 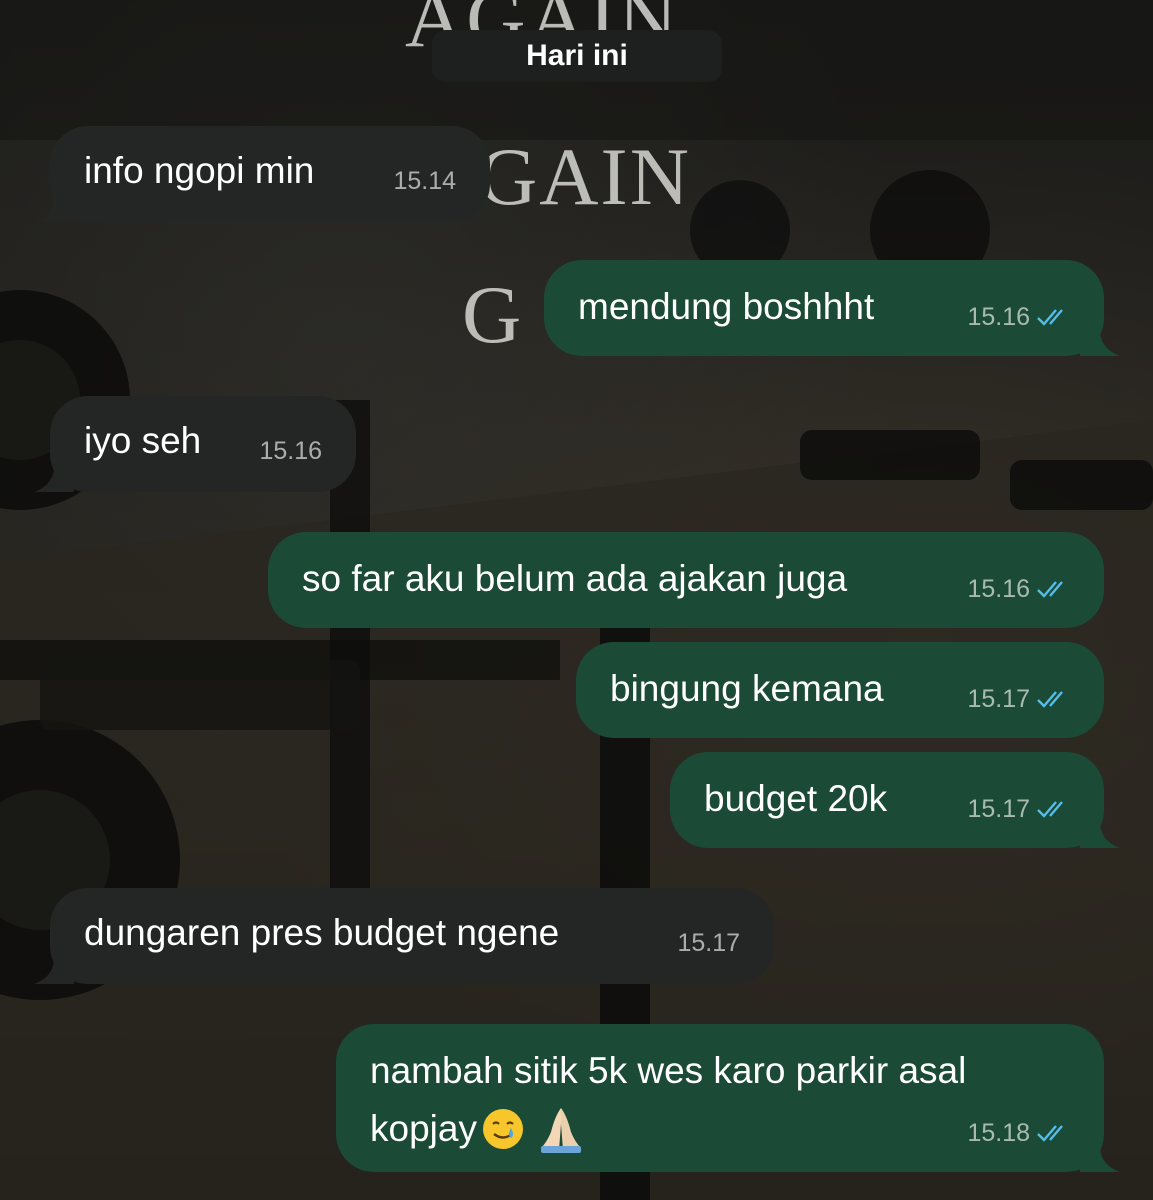 What do you see at coordinates (747, 688) in the screenshot?
I see `message-text: bingung kemana` at bounding box center [747, 688].